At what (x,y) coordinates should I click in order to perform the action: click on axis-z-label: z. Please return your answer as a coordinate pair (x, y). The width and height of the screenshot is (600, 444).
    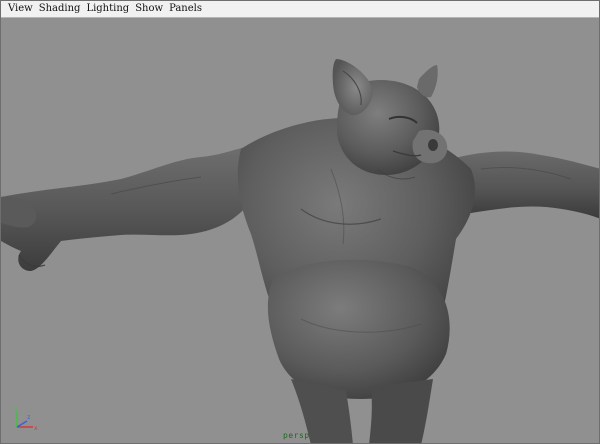
    Looking at the image, I should click on (29, 417).